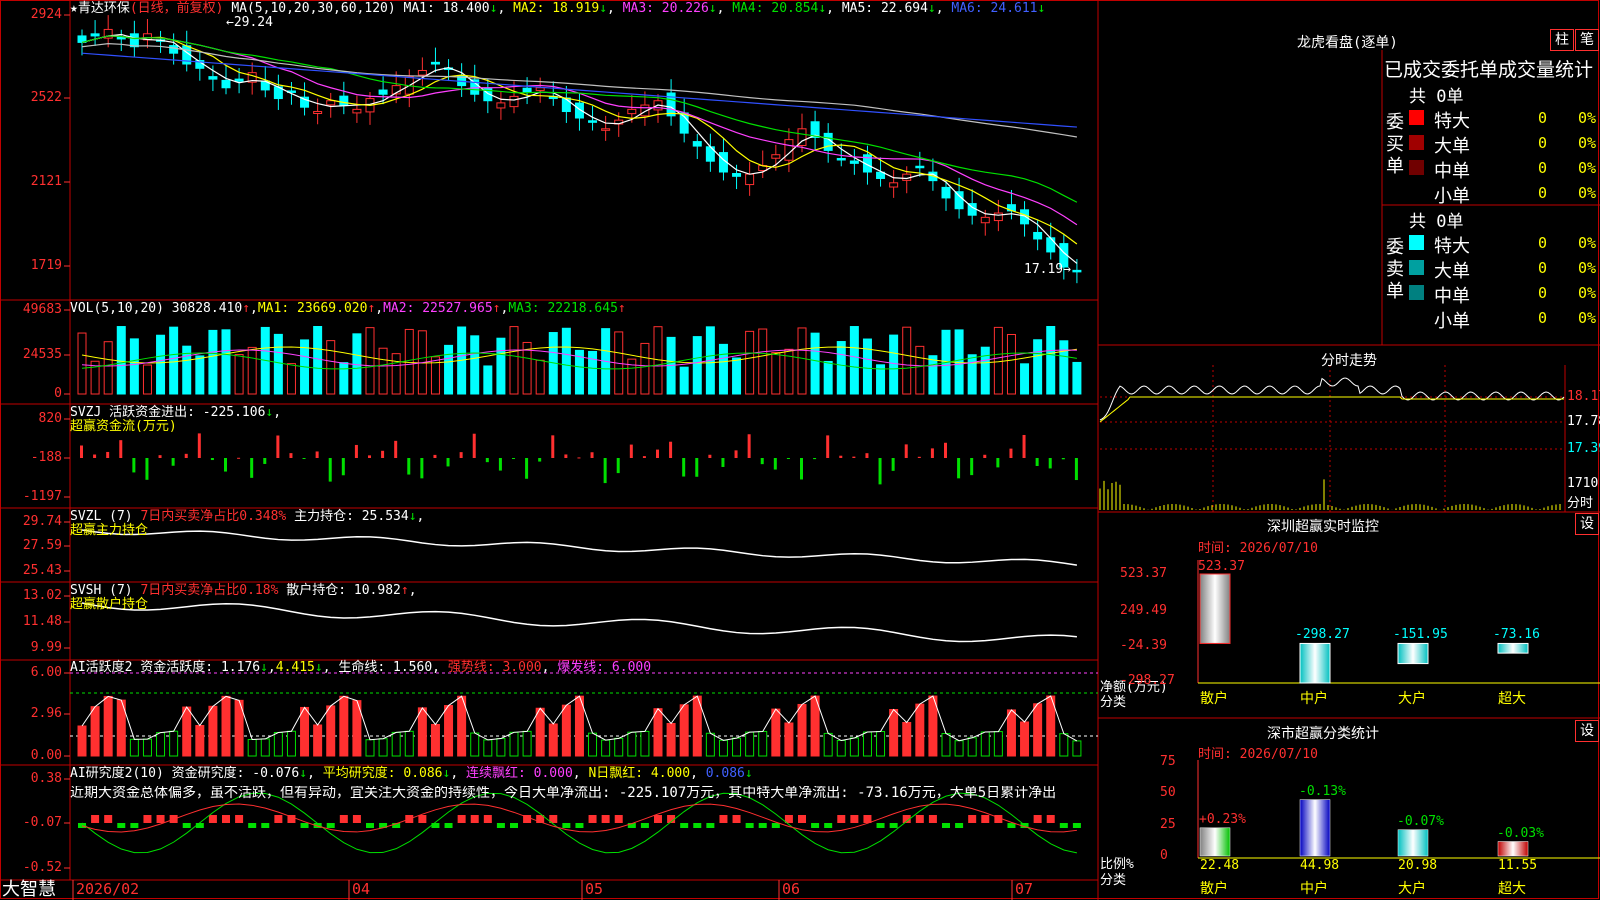 Image resolution: width=1600 pixels, height=900 pixels. What do you see at coordinates (1436, 94) in the screenshot?
I see `buy-total: 共 0单` at bounding box center [1436, 94].